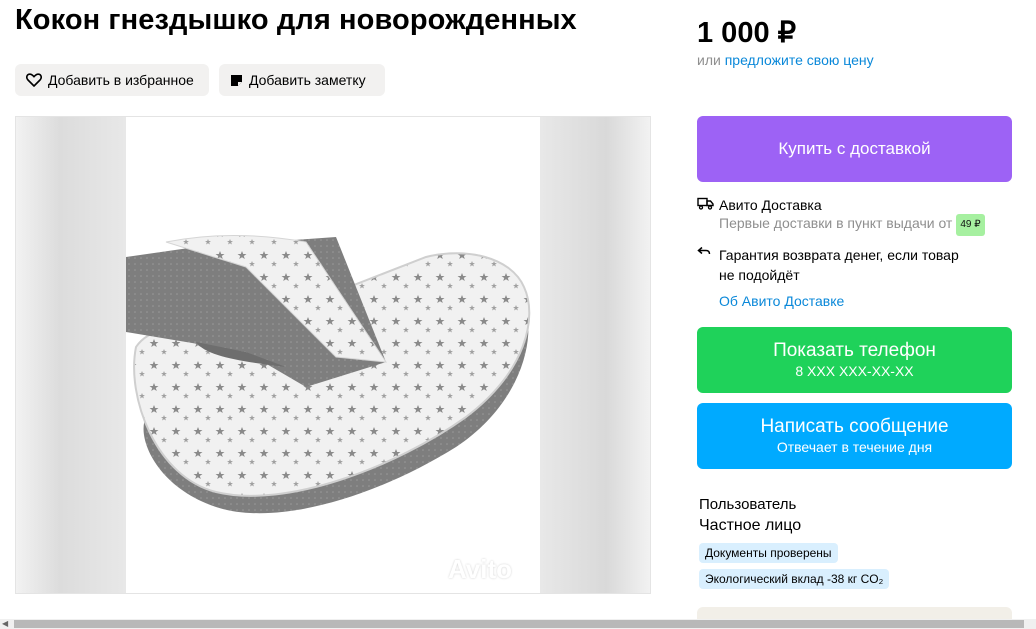 This screenshot has height=629, width=1036. I want to click on add-note-button: Добавить заметку, so click(302, 80).